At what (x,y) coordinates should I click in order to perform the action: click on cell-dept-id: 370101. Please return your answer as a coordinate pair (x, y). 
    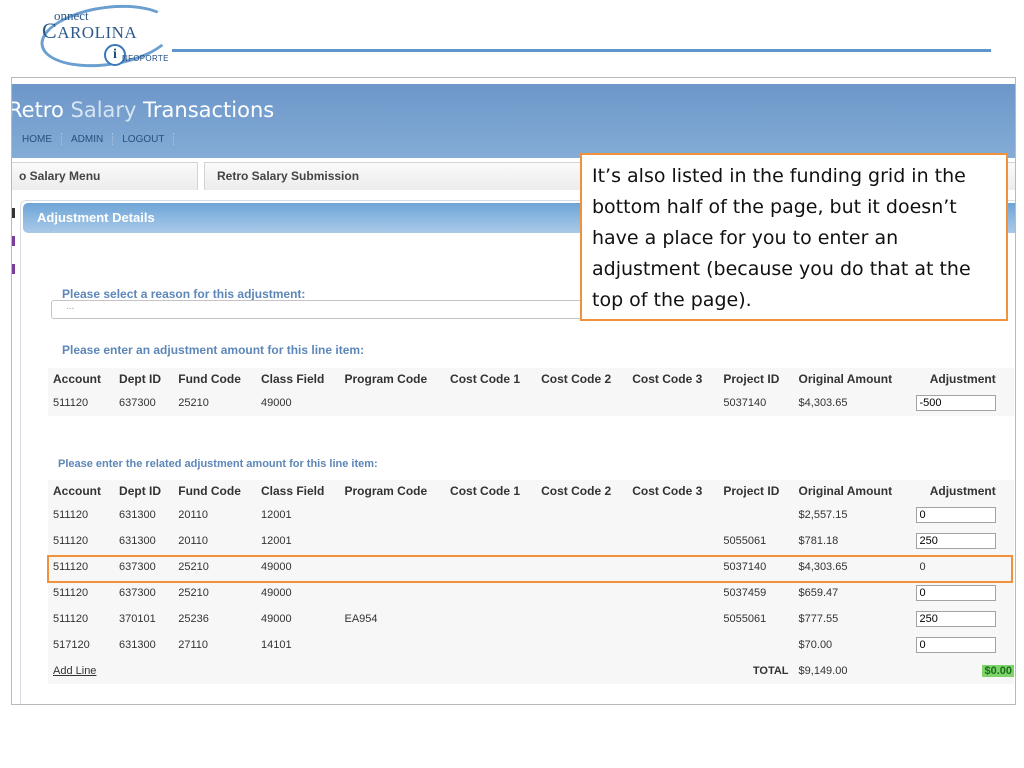
    Looking at the image, I should click on (137, 619).